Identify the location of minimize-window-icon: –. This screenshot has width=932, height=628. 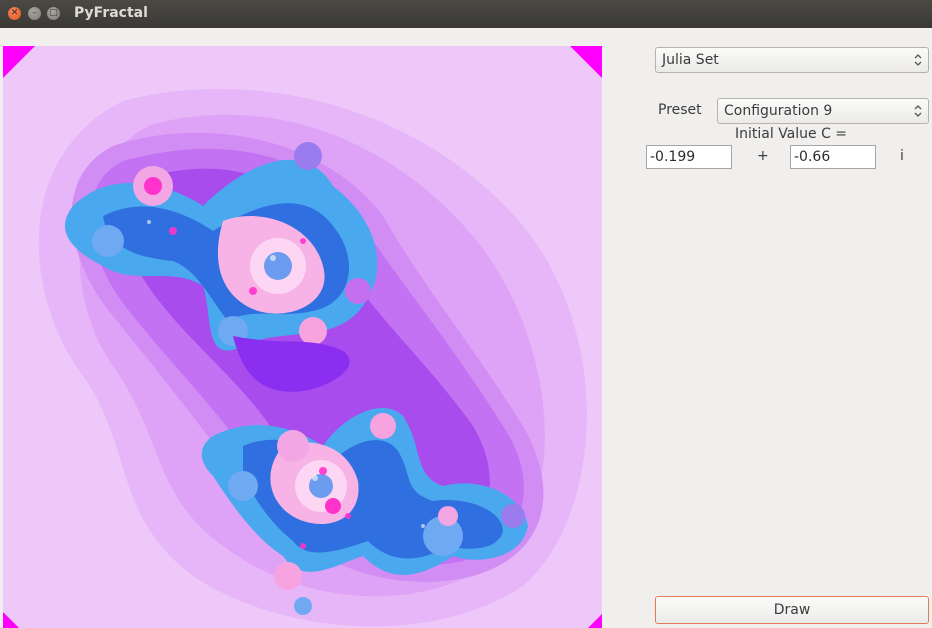
(34, 13).